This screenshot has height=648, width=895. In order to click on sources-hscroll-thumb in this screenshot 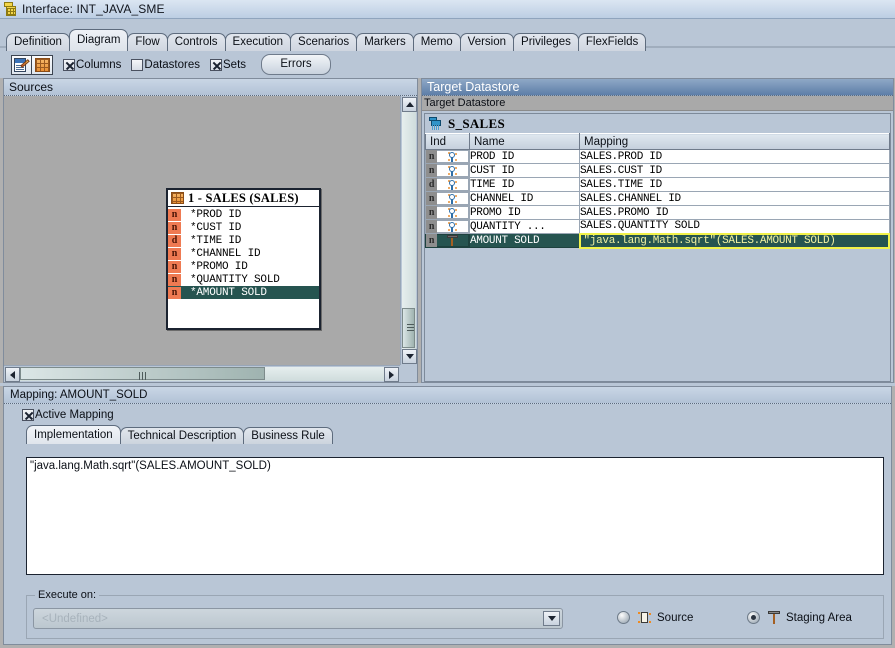, I will do `click(142, 373)`.